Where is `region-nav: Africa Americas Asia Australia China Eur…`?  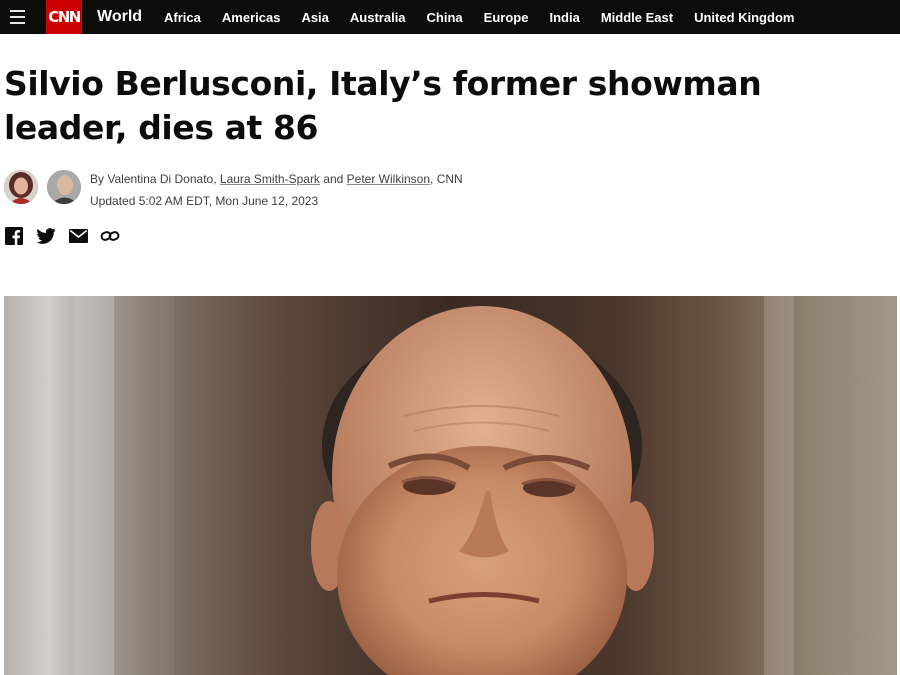 region-nav: Africa Americas Asia Australia China Eur… is located at coordinates (476, 17).